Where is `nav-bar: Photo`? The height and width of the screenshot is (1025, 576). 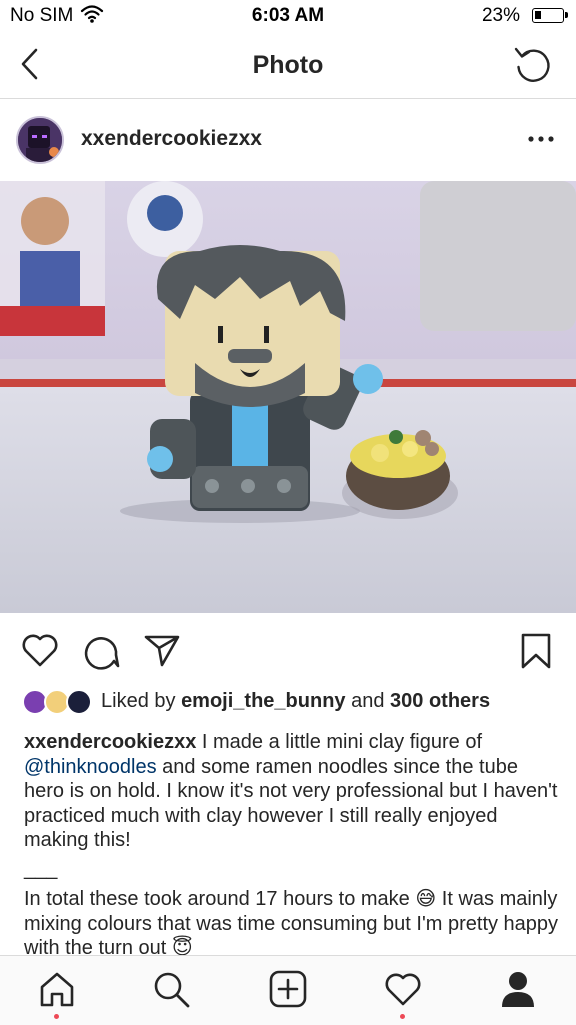 nav-bar: Photo is located at coordinates (288, 65).